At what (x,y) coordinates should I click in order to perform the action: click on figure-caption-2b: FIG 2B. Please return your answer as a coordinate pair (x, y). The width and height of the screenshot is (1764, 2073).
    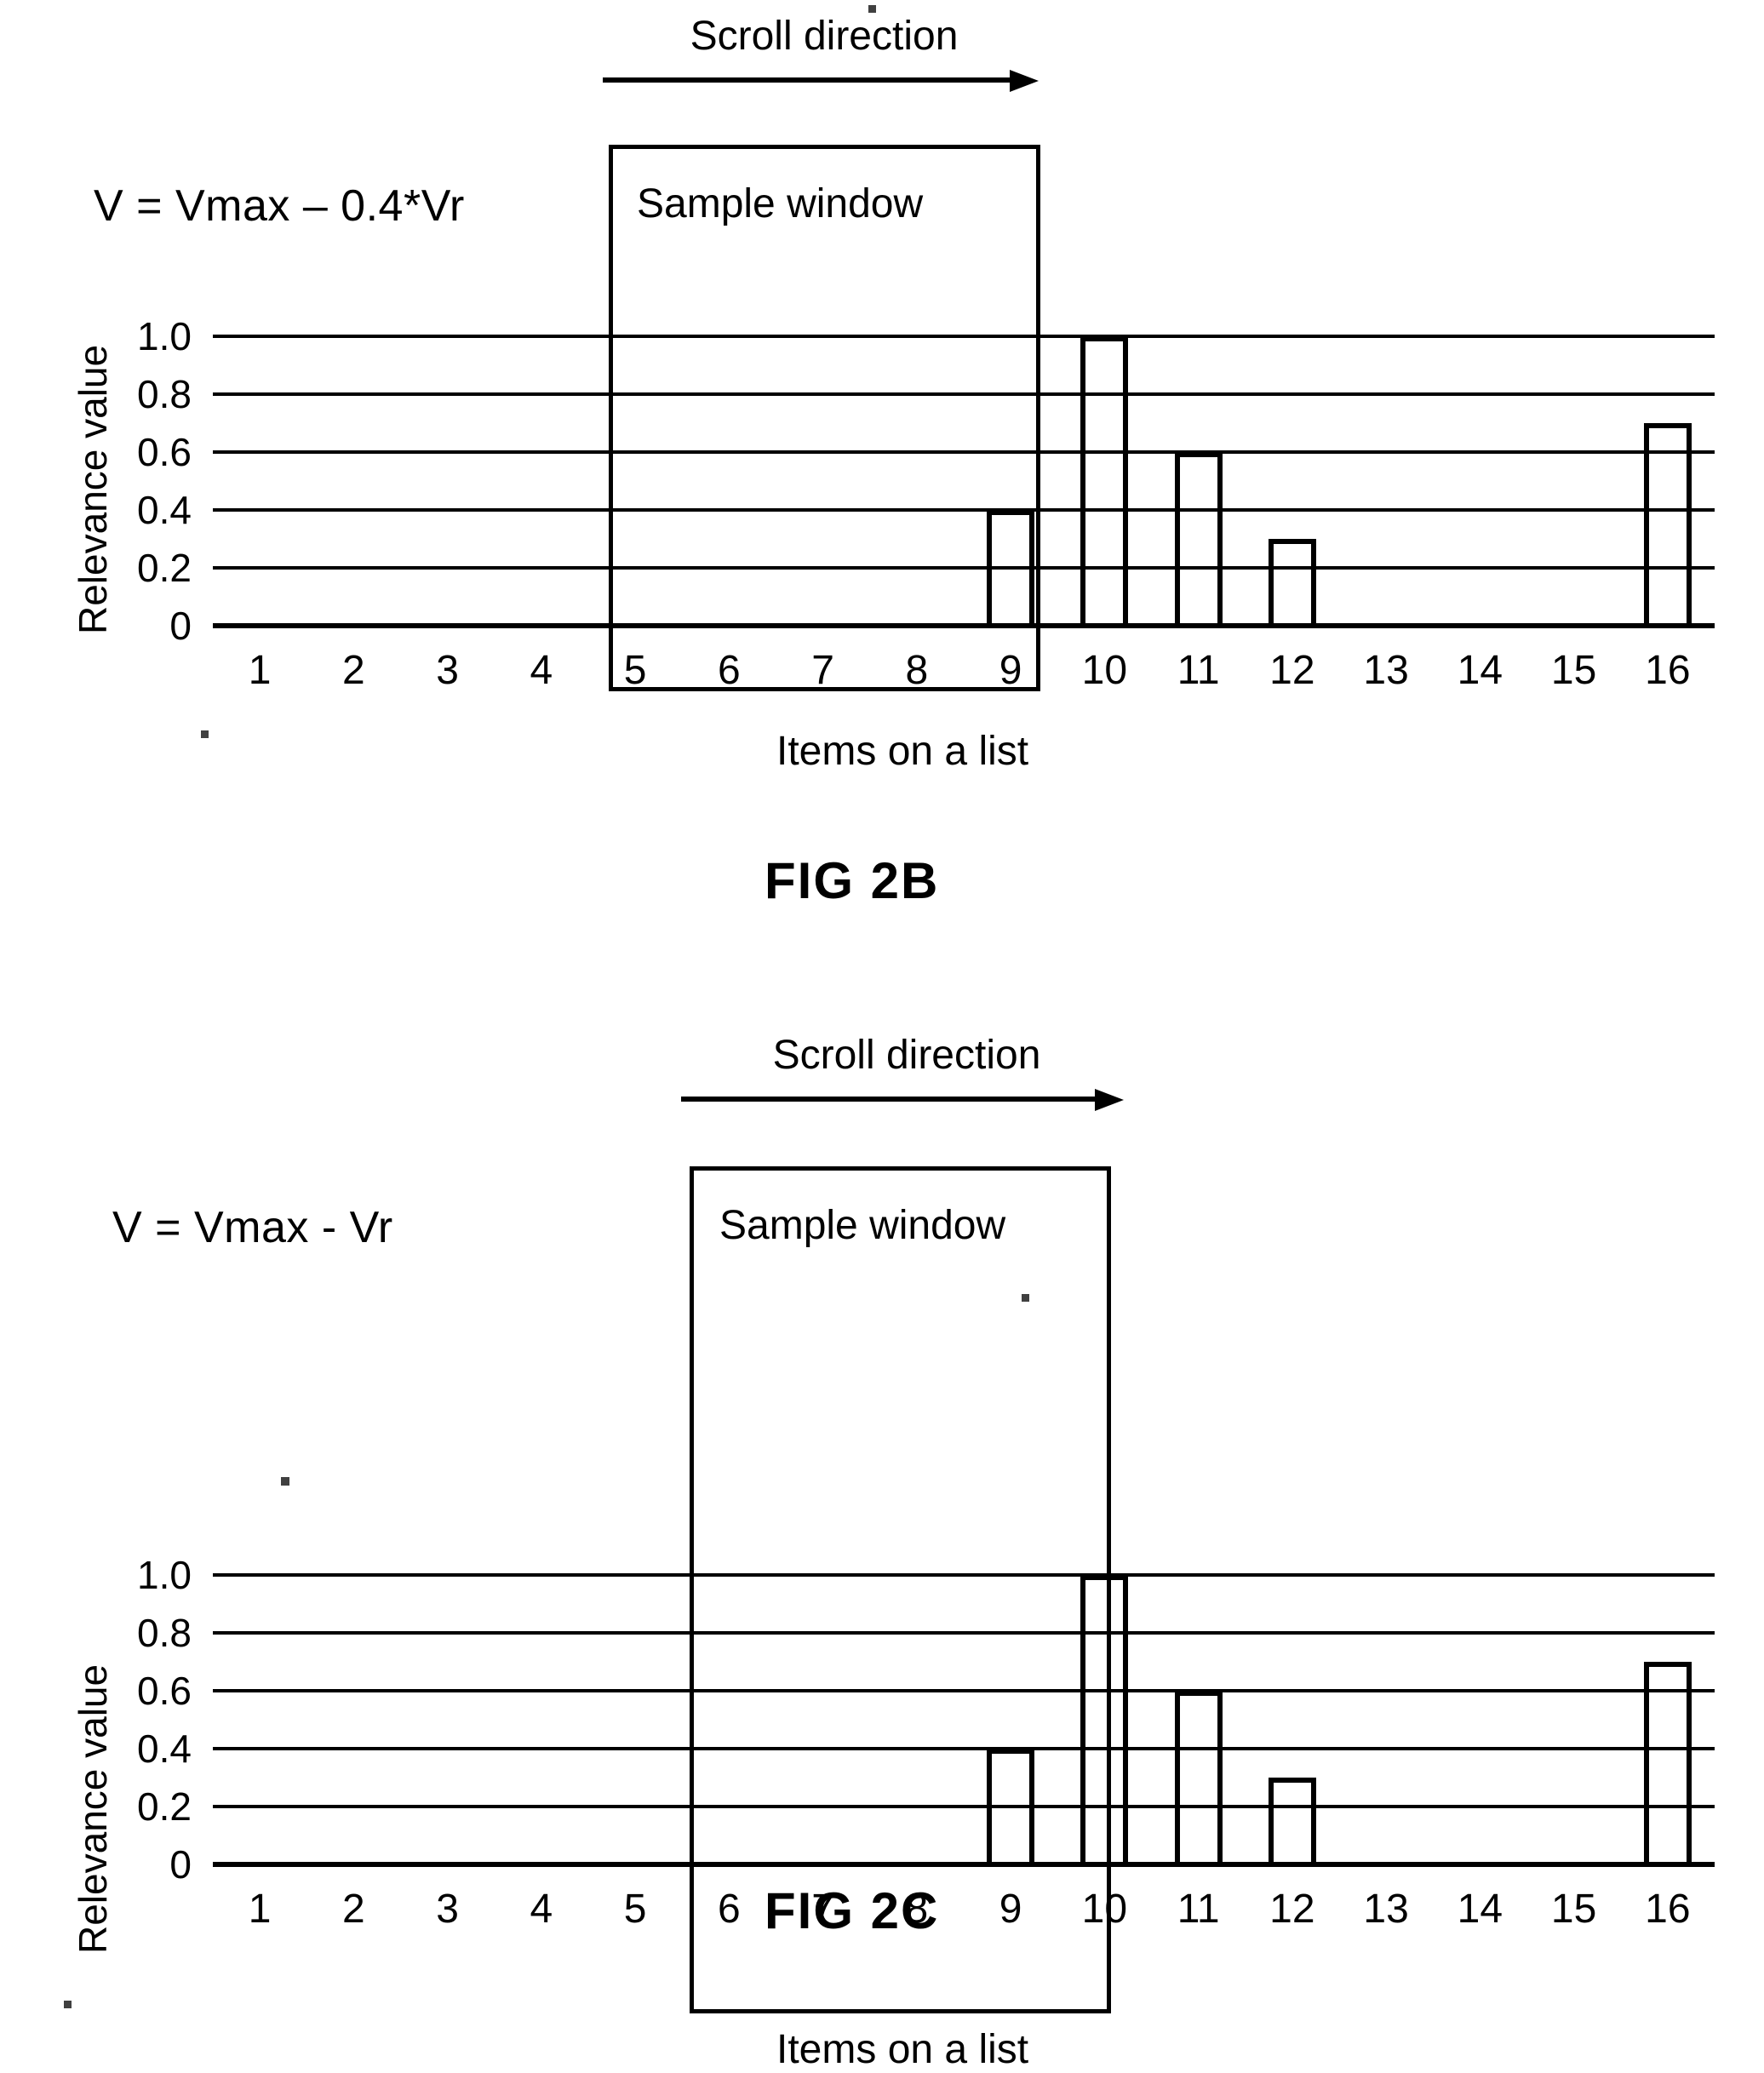
    Looking at the image, I should click on (852, 880).